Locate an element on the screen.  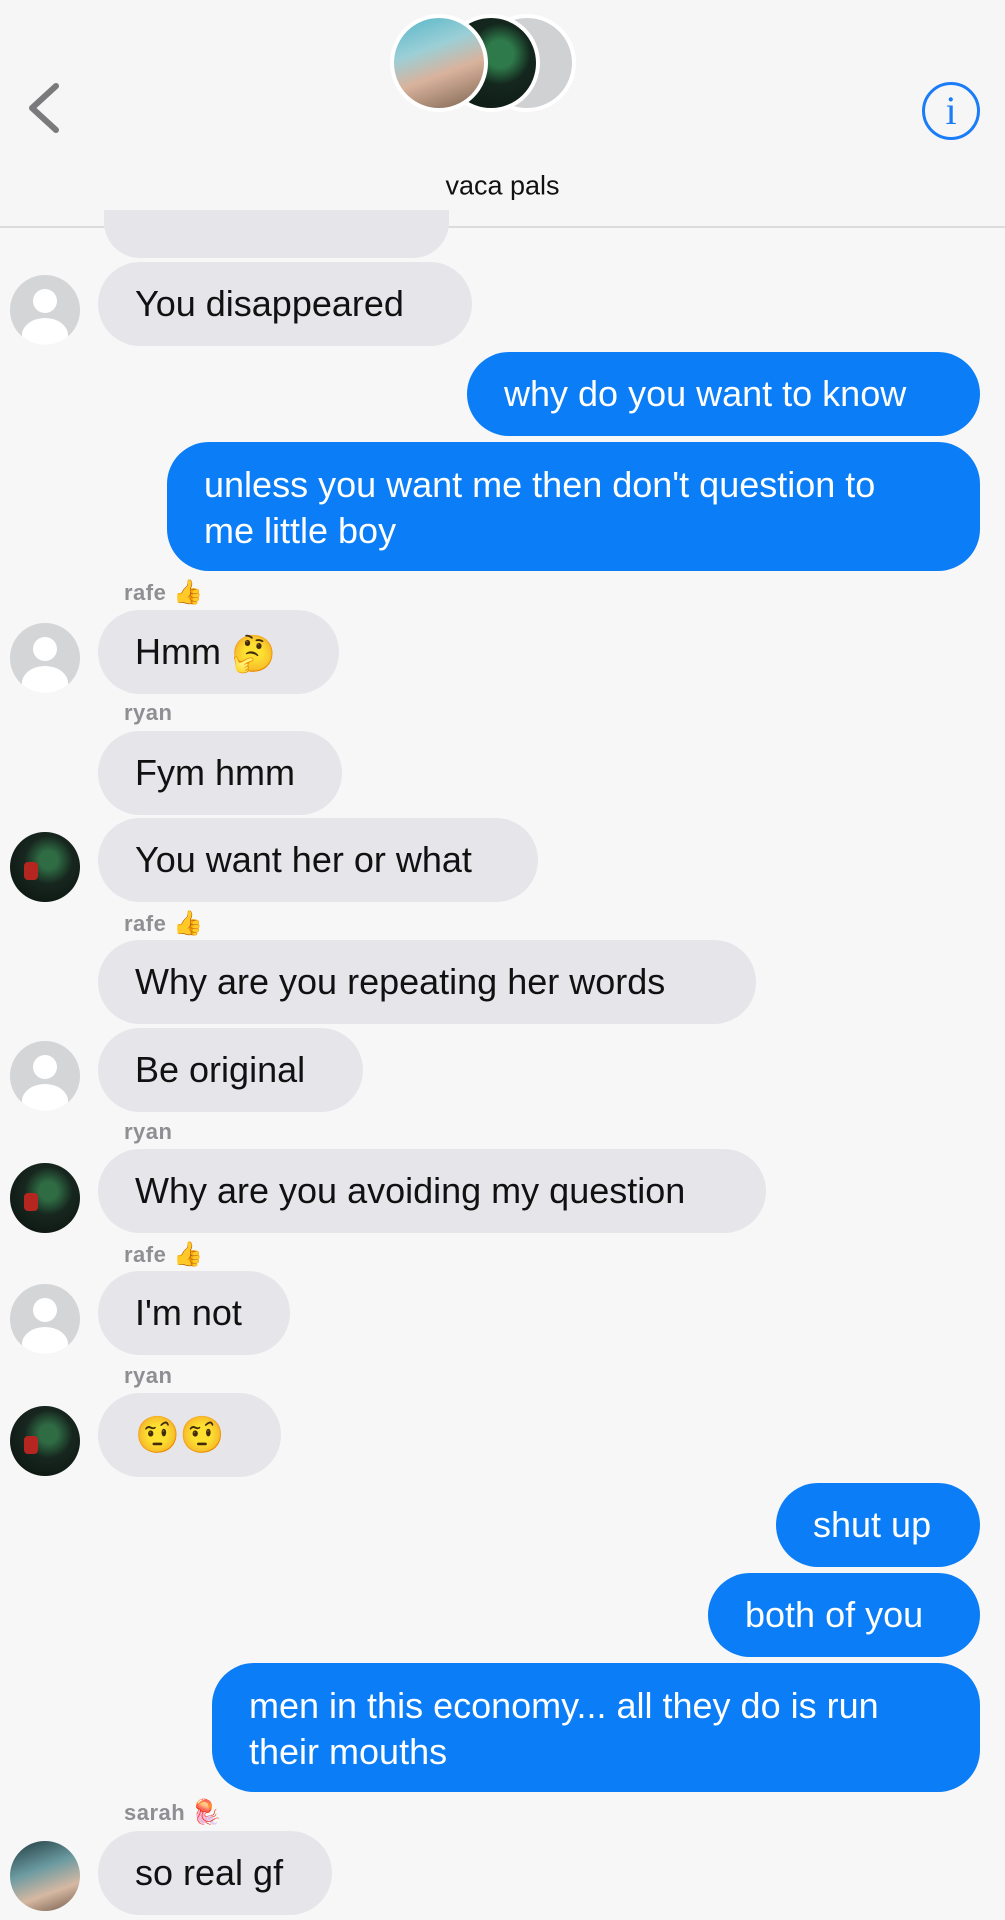
message-bubble: You want her or what is located at coordinates (318, 860).